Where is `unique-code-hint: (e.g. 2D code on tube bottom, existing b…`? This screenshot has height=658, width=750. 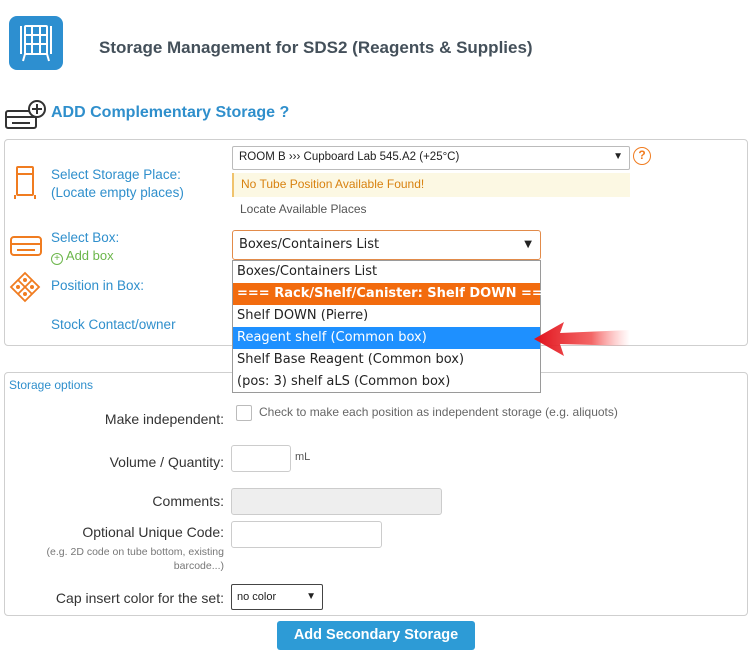
unique-code-hint: (e.g. 2D code on tube bottom, existing b… is located at coordinates (117, 559).